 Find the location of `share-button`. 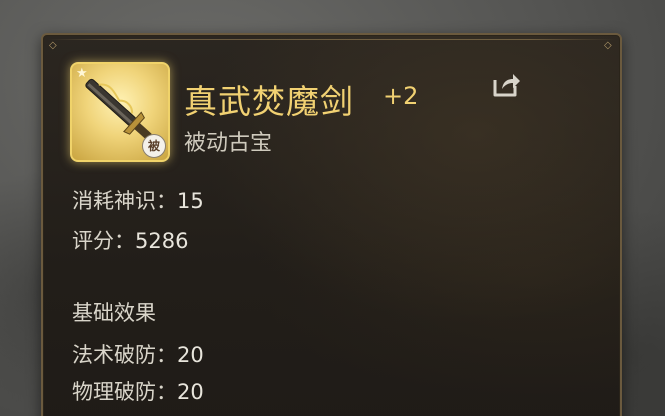

share-button is located at coordinates (505, 84).